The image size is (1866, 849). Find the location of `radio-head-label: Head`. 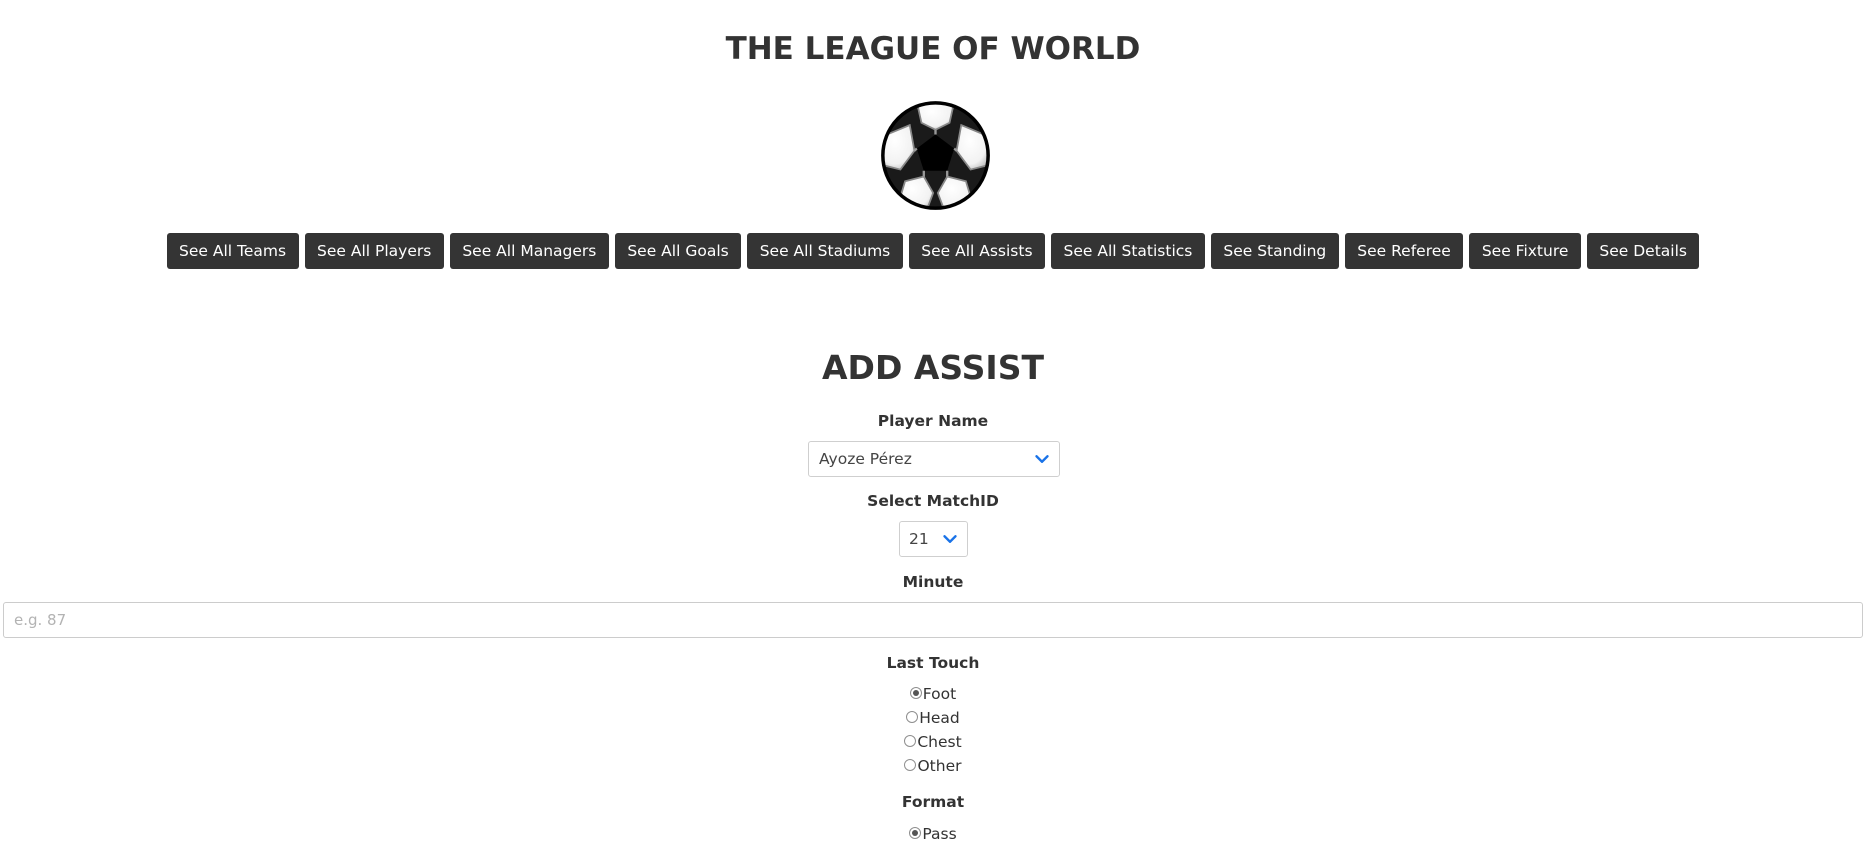

radio-head-label: Head is located at coordinates (939, 718).